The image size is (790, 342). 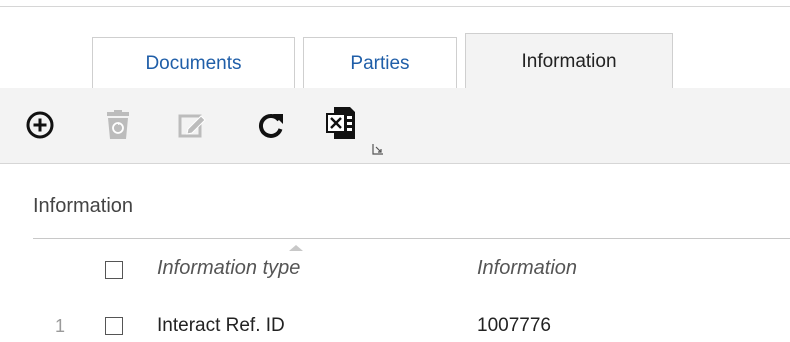 I want to click on refresh-button, so click(x=271, y=125).